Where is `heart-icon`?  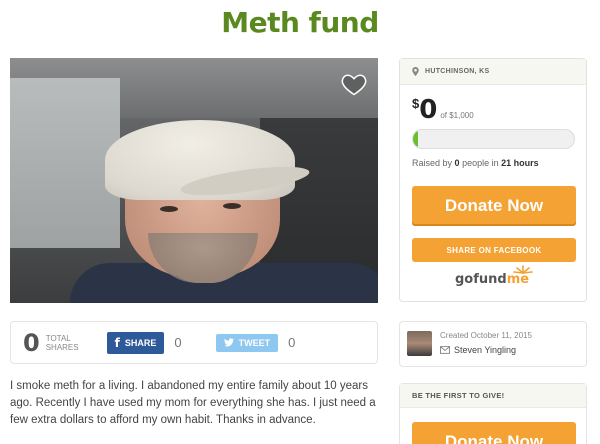 heart-icon is located at coordinates (354, 84).